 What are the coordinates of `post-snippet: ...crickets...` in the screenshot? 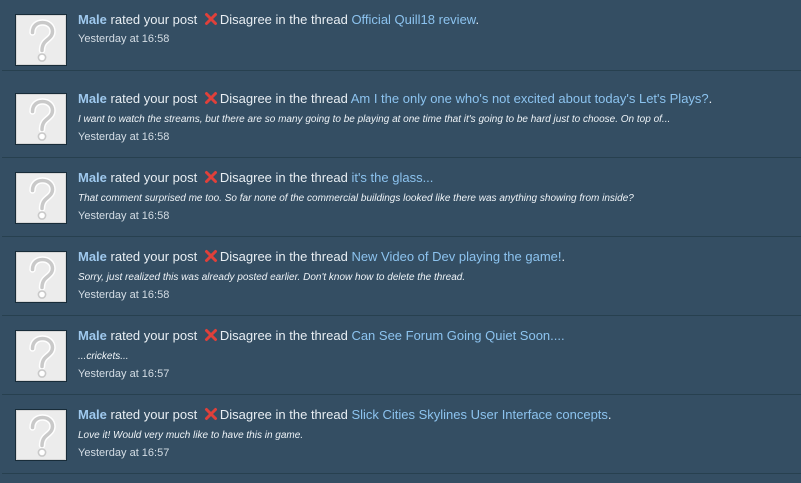 It's located at (103, 356).